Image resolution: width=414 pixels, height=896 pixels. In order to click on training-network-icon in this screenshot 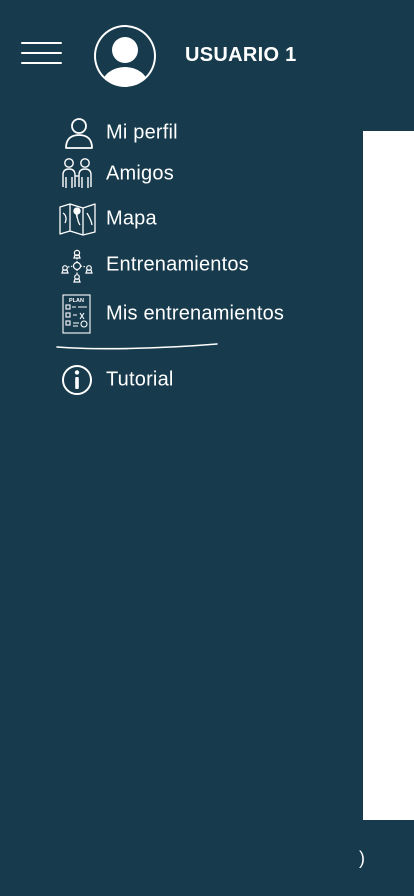, I will do `click(77, 266)`.